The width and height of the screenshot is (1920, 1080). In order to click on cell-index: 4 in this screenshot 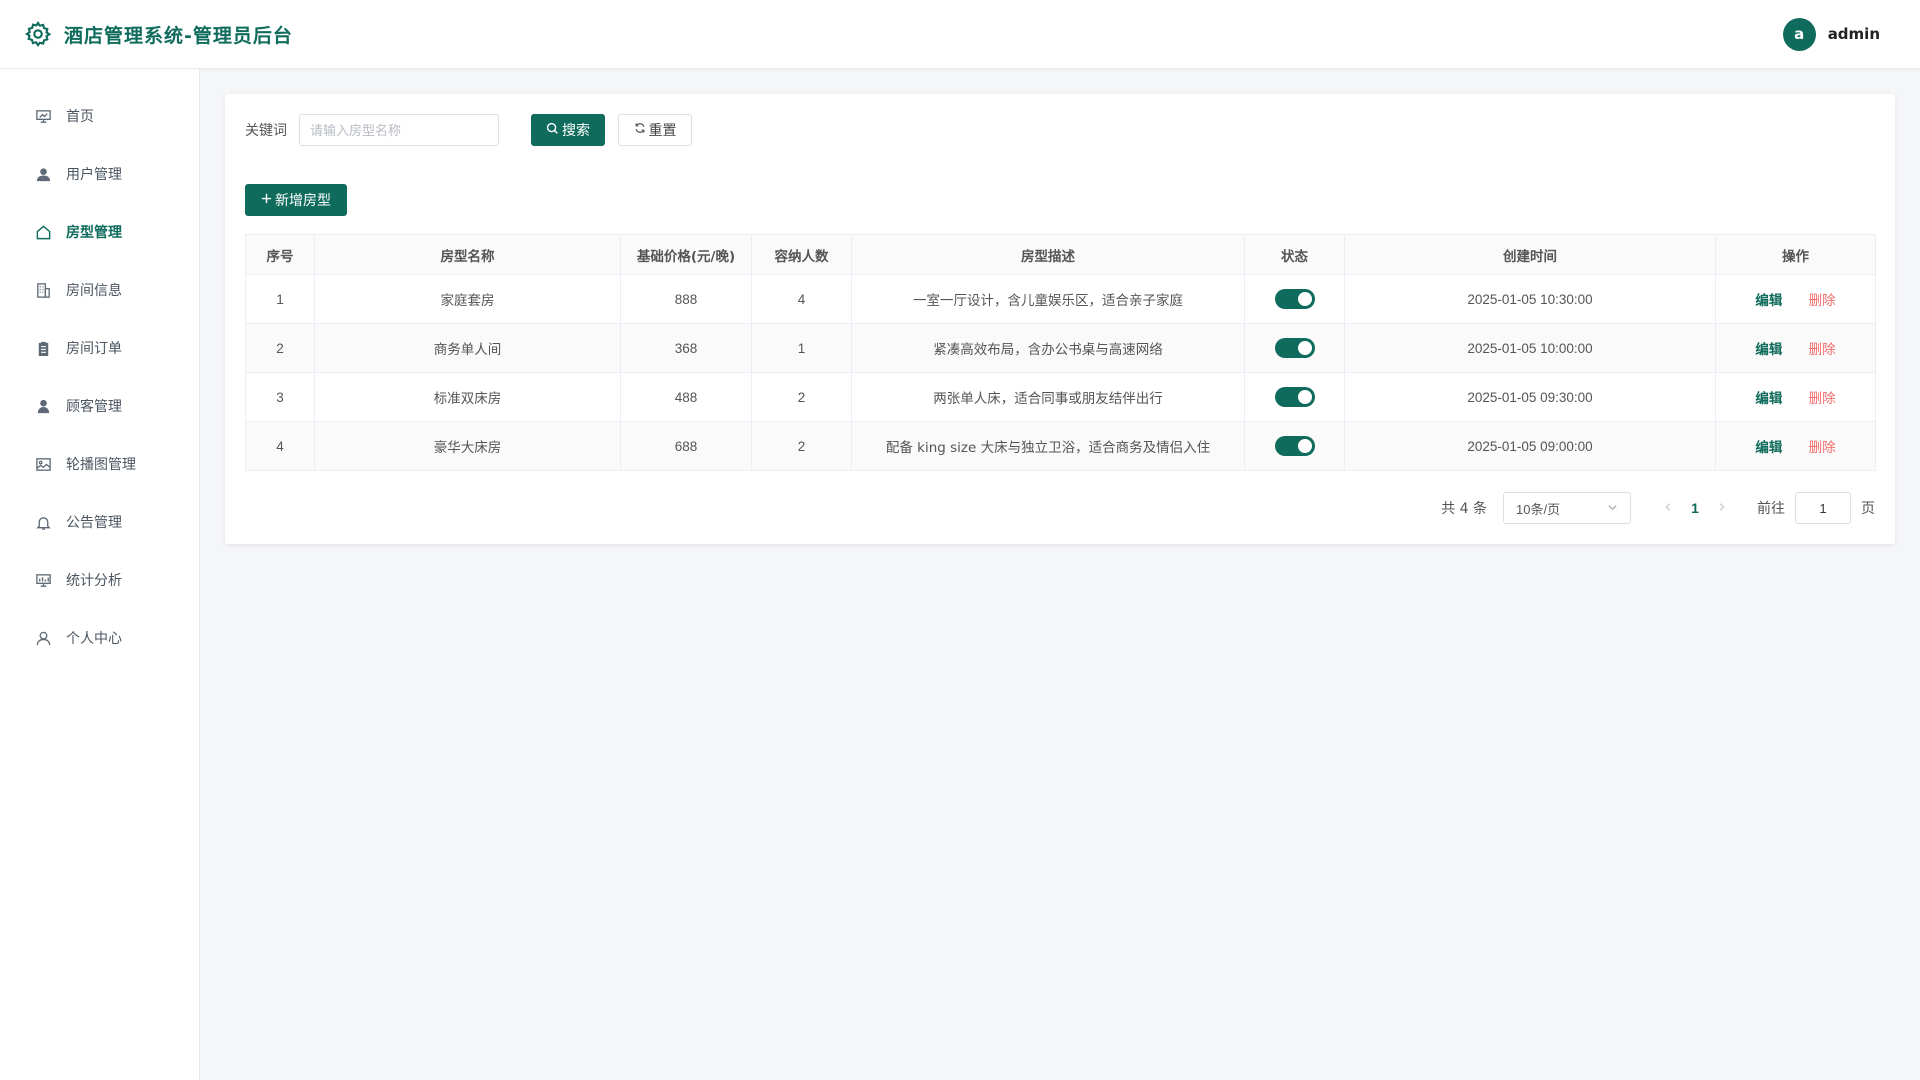, I will do `click(280, 446)`.